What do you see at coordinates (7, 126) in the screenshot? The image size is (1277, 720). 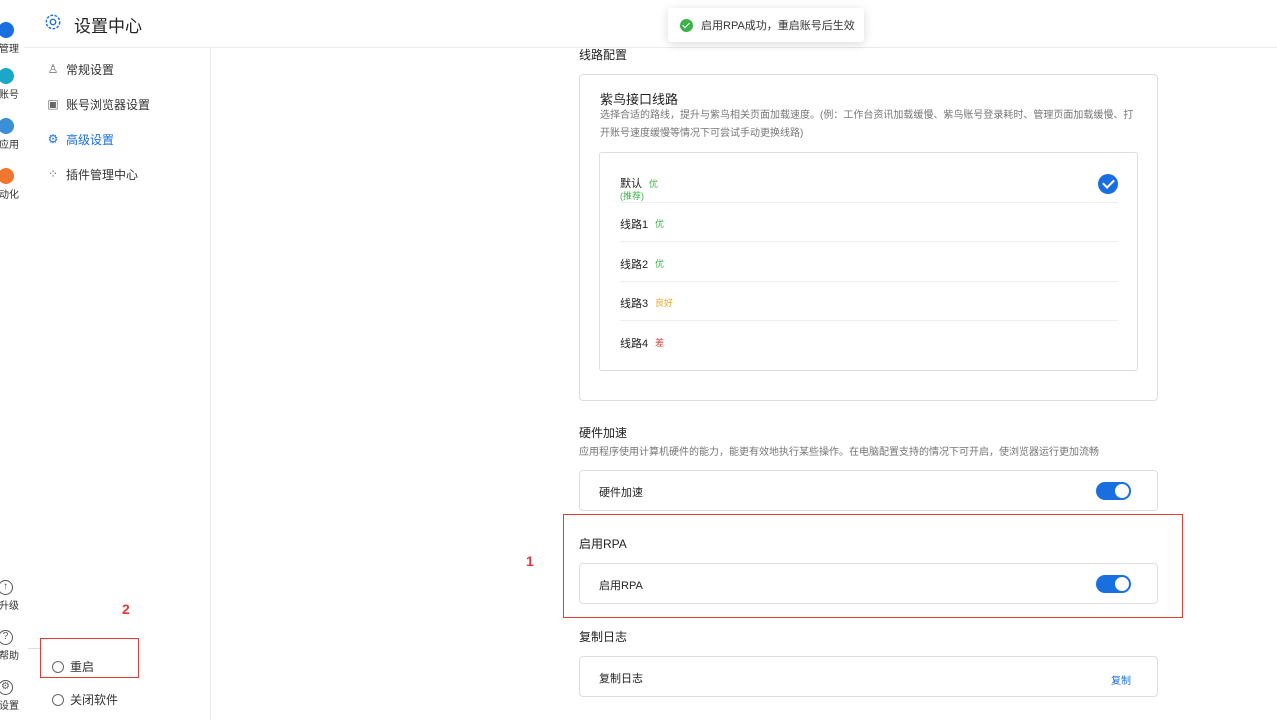 I see `apps-icon` at bounding box center [7, 126].